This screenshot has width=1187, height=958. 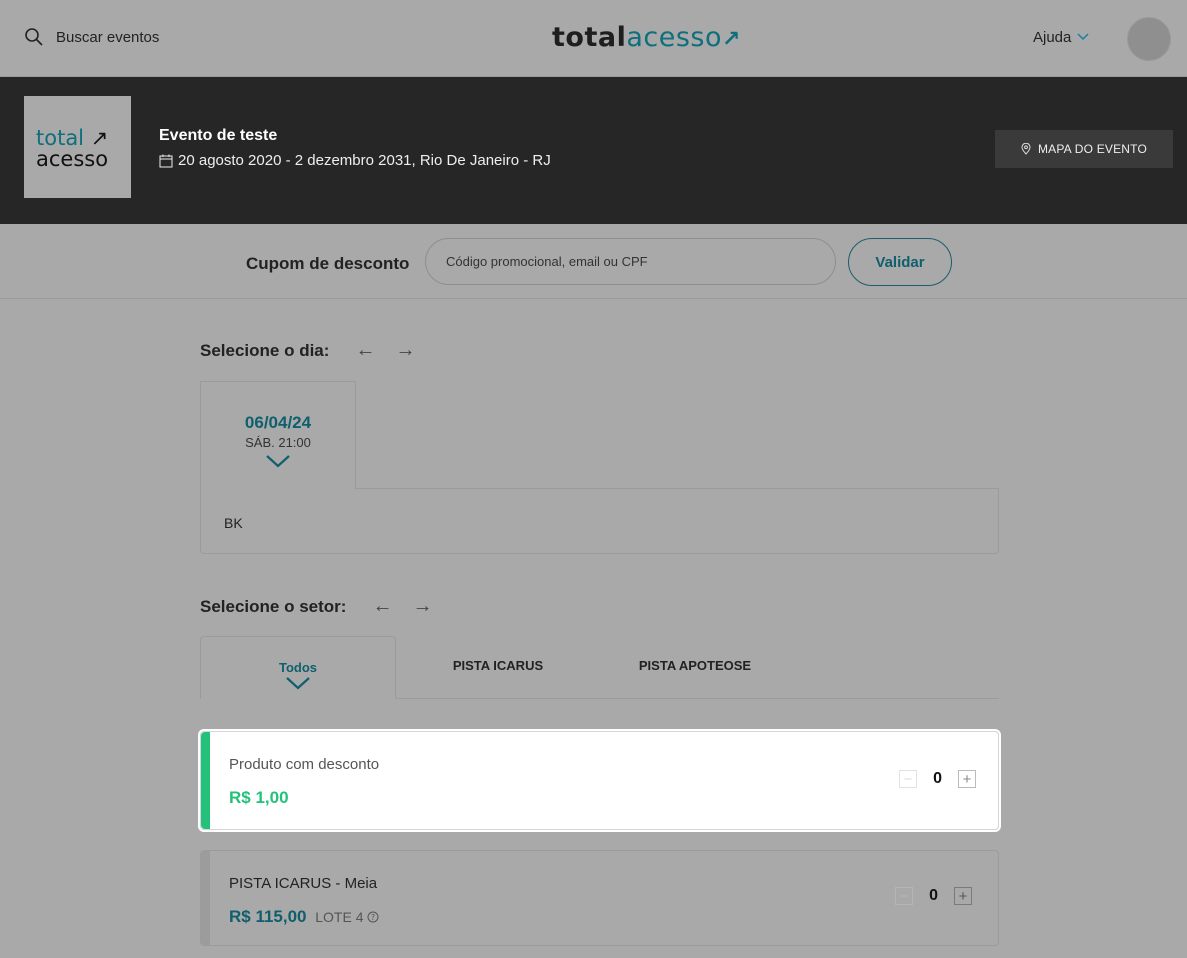 What do you see at coordinates (268, 916) in the screenshot?
I see `product-price: R$ 115,00` at bounding box center [268, 916].